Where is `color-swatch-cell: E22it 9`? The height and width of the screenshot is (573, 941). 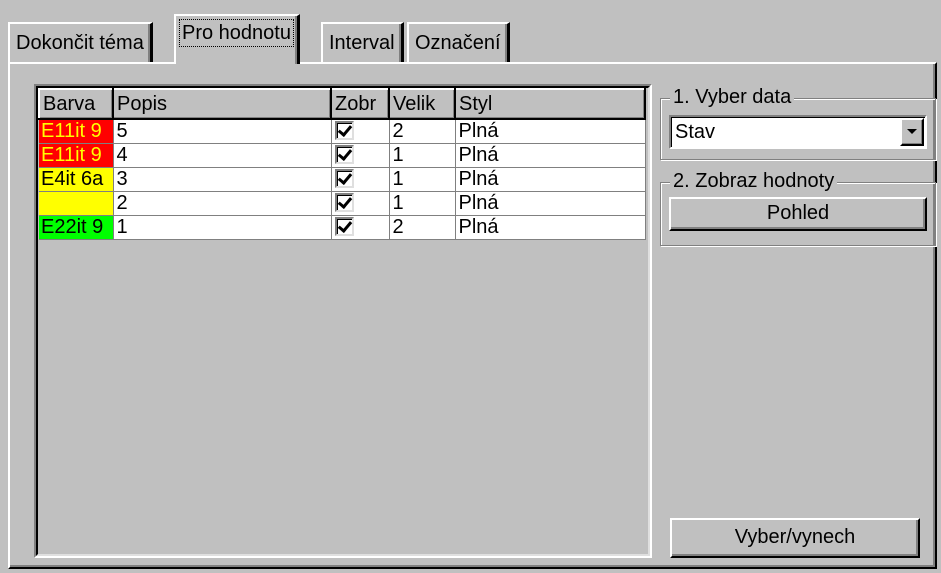 color-swatch-cell: E22it 9 is located at coordinates (76, 227).